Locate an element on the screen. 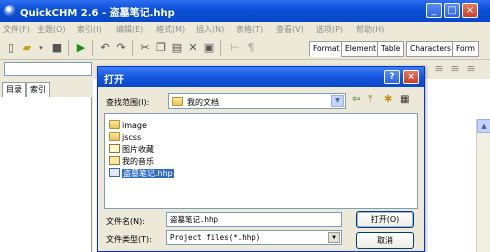 The image size is (490, 252). main-title-bar: QuickCHM 2.6 - 盗墓笔记.hhp _ □ × is located at coordinates (245, 11).